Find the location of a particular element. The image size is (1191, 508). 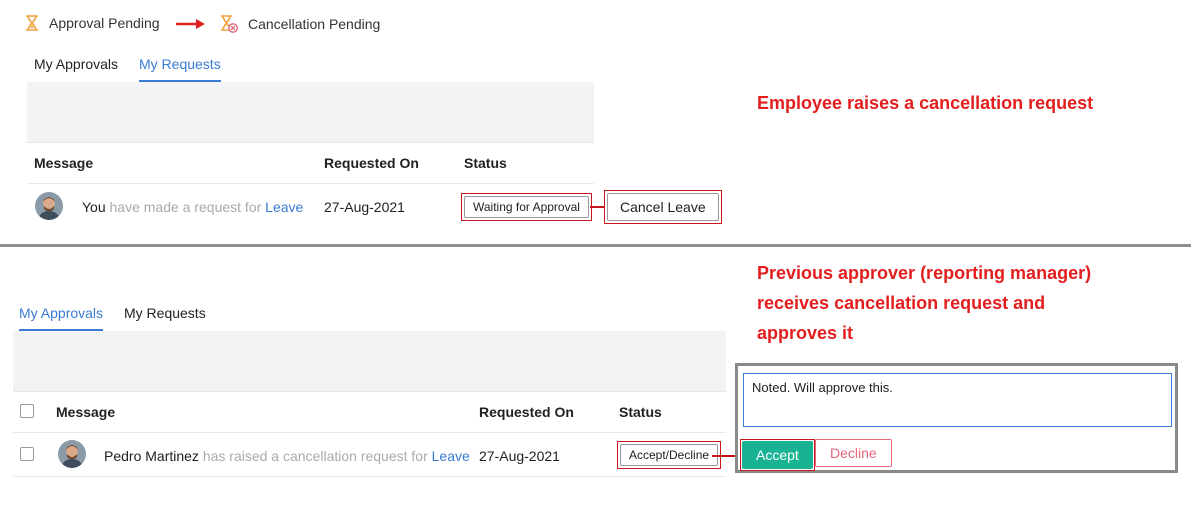

request-actor: You is located at coordinates (94, 207).